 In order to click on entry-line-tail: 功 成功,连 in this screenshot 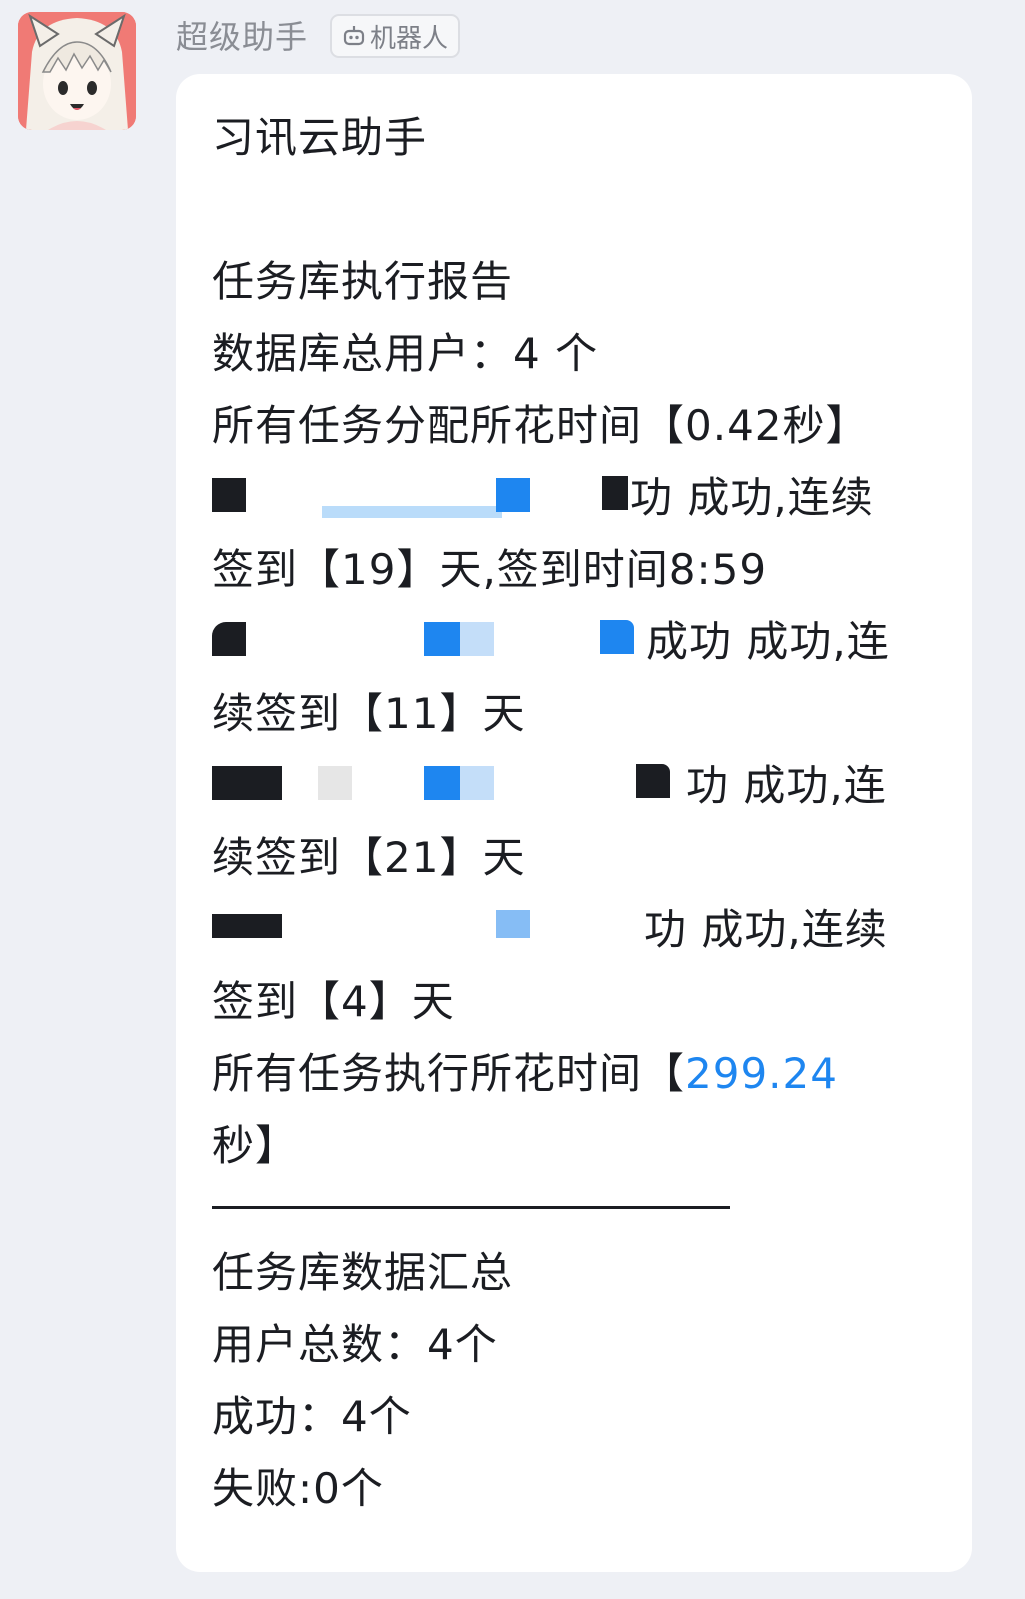, I will do `click(786, 785)`.